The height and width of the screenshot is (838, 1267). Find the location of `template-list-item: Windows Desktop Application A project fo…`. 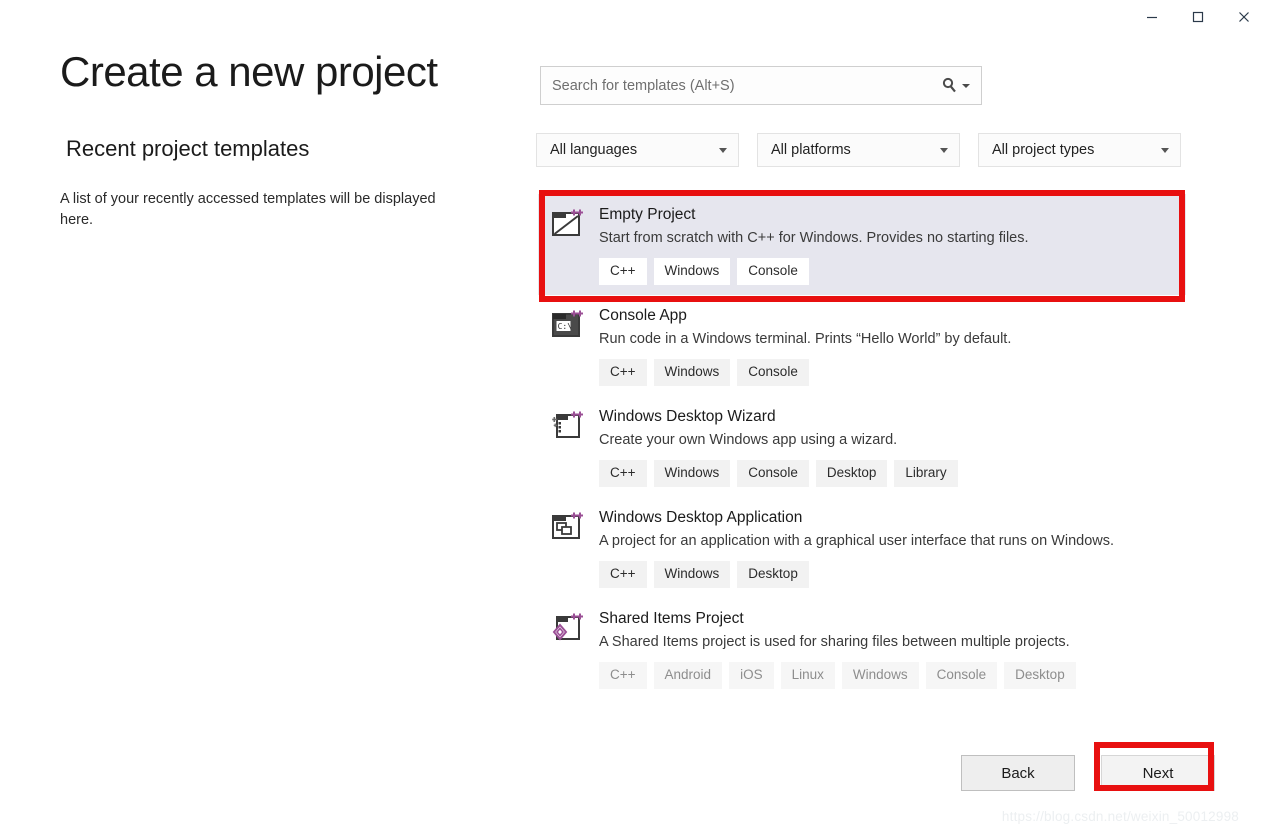

template-list-item: Windows Desktop Application A project fo… is located at coordinates (862, 547).